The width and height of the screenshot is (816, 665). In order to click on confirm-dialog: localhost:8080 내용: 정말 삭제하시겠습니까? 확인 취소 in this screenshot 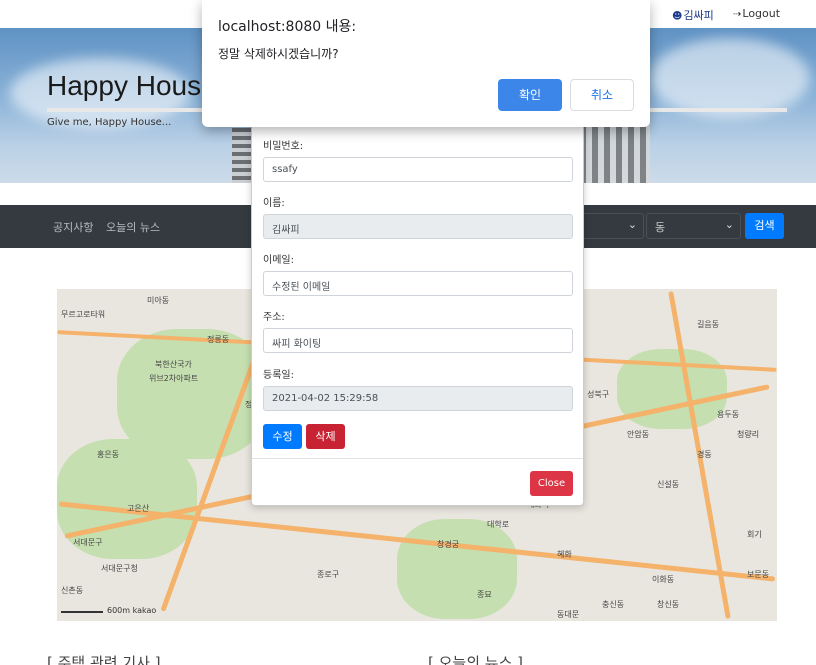, I will do `click(426, 63)`.